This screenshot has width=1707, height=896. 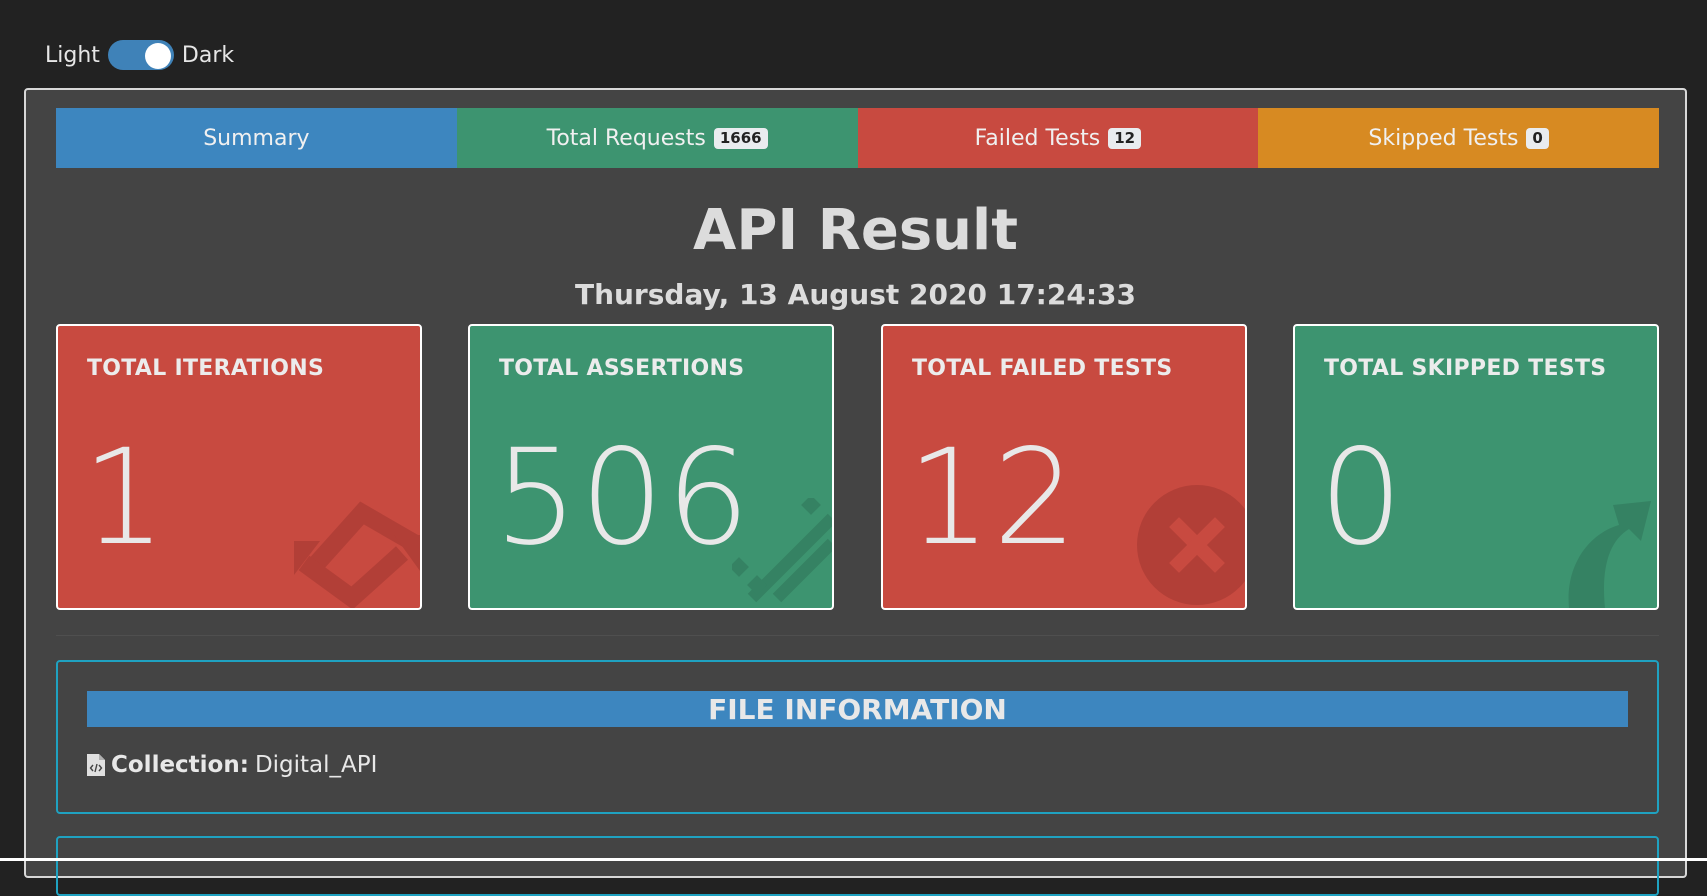 I want to click on tab-label: Skipped Tests, so click(x=1443, y=138).